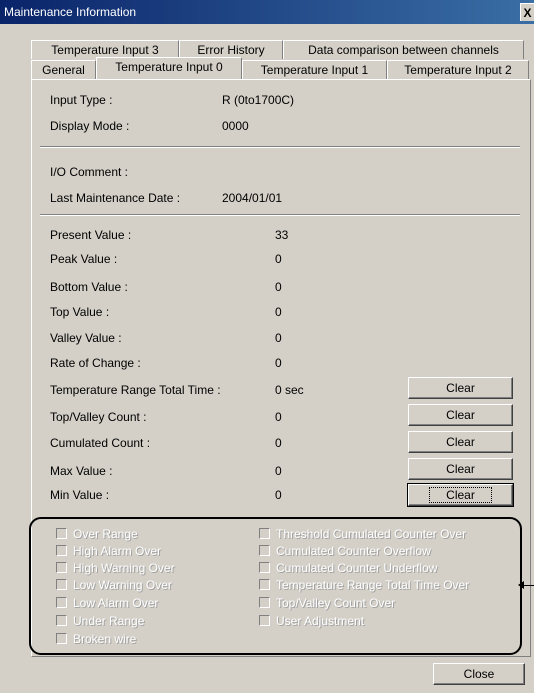  Describe the element at coordinates (89, 287) in the screenshot. I see `bottom-value-label: Bottom Value :` at that location.